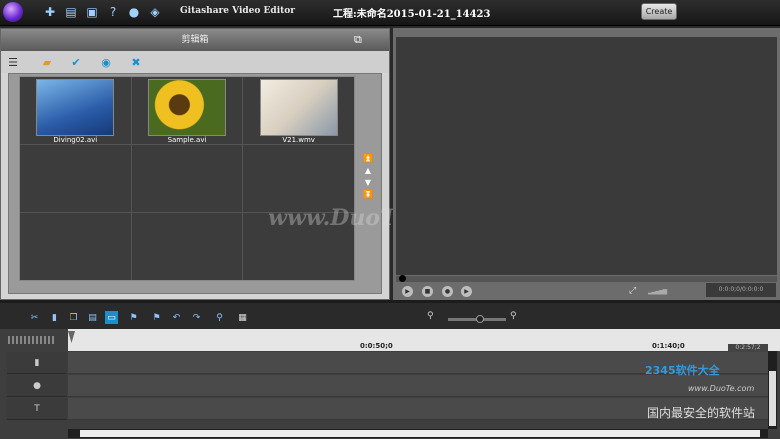 The height and width of the screenshot is (439, 780). Describe the element at coordinates (668, 346) in the screenshot. I see `ruler-label: 0:1:40;0` at that location.